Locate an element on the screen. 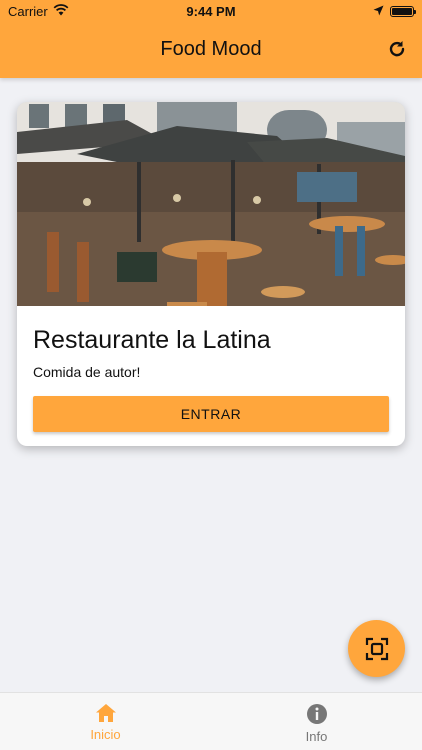 The height and width of the screenshot is (750, 422). info-icon is located at coordinates (316, 714).